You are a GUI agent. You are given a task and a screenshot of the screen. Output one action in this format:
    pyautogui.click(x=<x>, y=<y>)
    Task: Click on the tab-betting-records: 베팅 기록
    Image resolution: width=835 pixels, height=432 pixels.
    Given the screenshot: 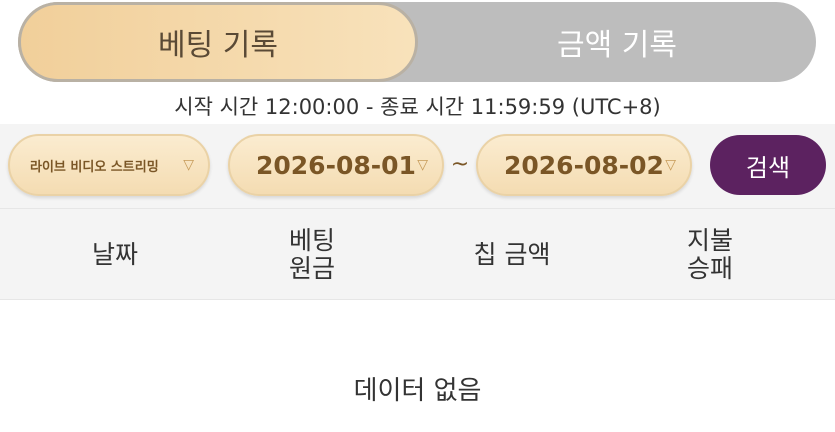 What is the action you would take?
    pyautogui.click(x=218, y=42)
    